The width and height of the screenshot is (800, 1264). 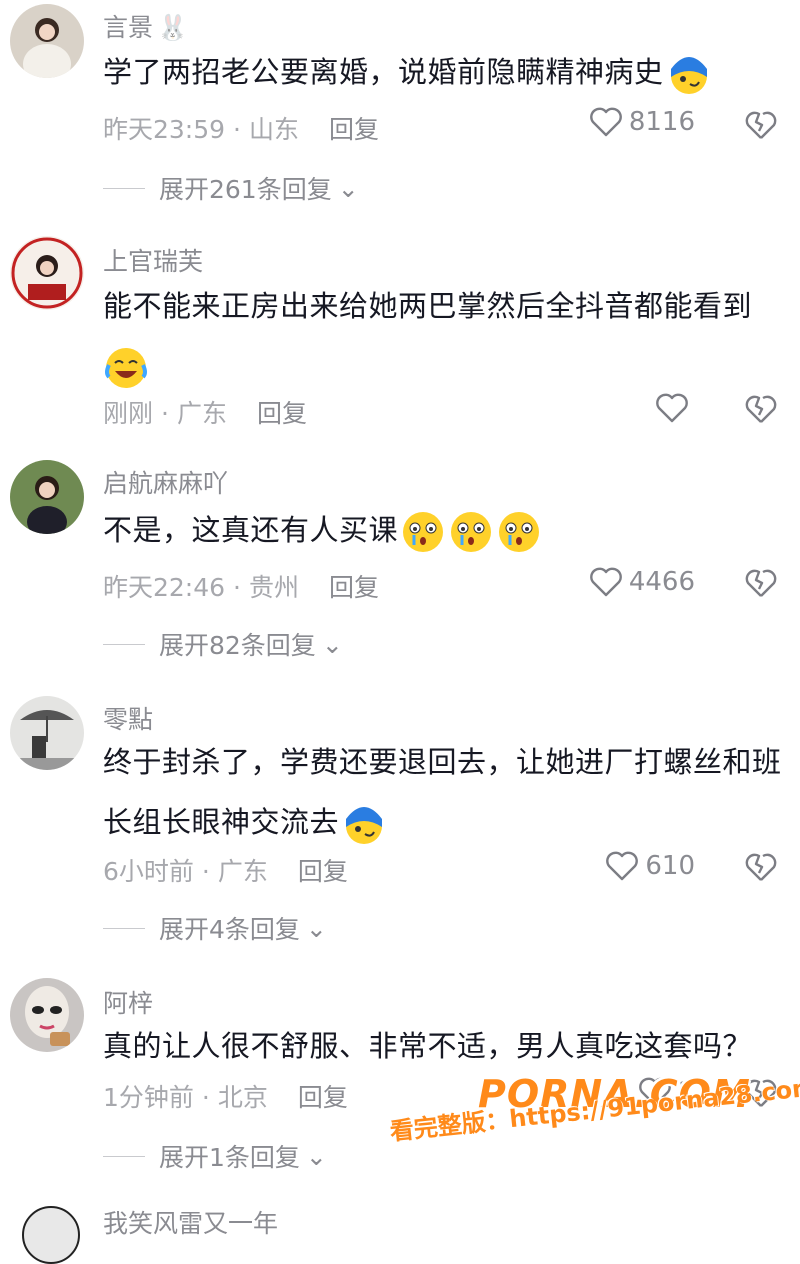 What do you see at coordinates (128, 1002) in the screenshot?
I see `username: 阿梓` at bounding box center [128, 1002].